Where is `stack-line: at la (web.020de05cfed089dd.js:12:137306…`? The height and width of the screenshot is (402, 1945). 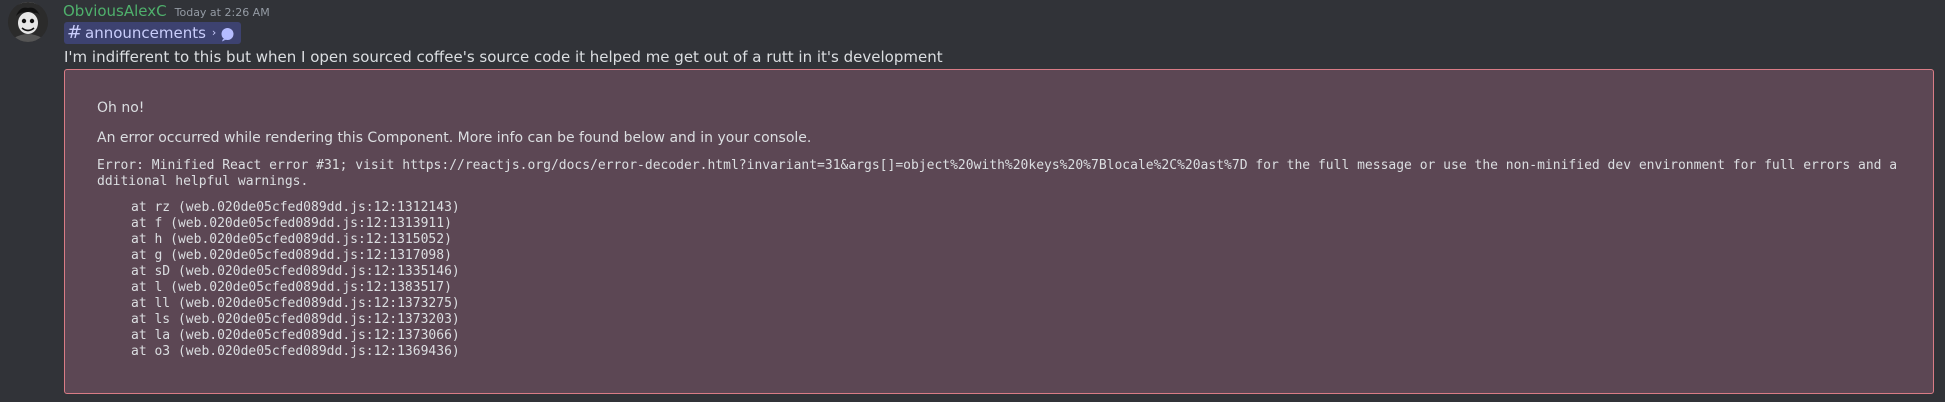
stack-line: at la (web.020de05cfed089dd.js:12:137306… is located at coordinates (295, 335).